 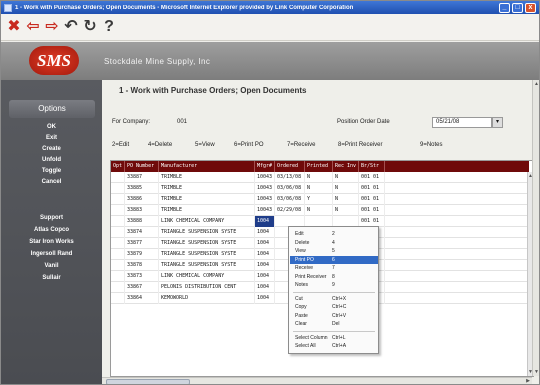 I want to click on sidebar-link-star-iron-works: Star Iron Works, so click(x=51, y=242).